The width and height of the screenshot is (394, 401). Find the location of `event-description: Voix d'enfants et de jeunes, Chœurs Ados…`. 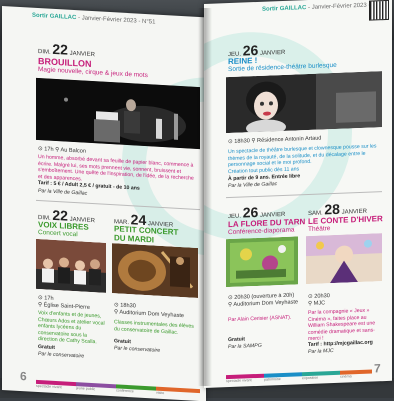

event-description: Voix d'enfants et de jeunes, Chœurs Ados… is located at coordinates (71, 328).